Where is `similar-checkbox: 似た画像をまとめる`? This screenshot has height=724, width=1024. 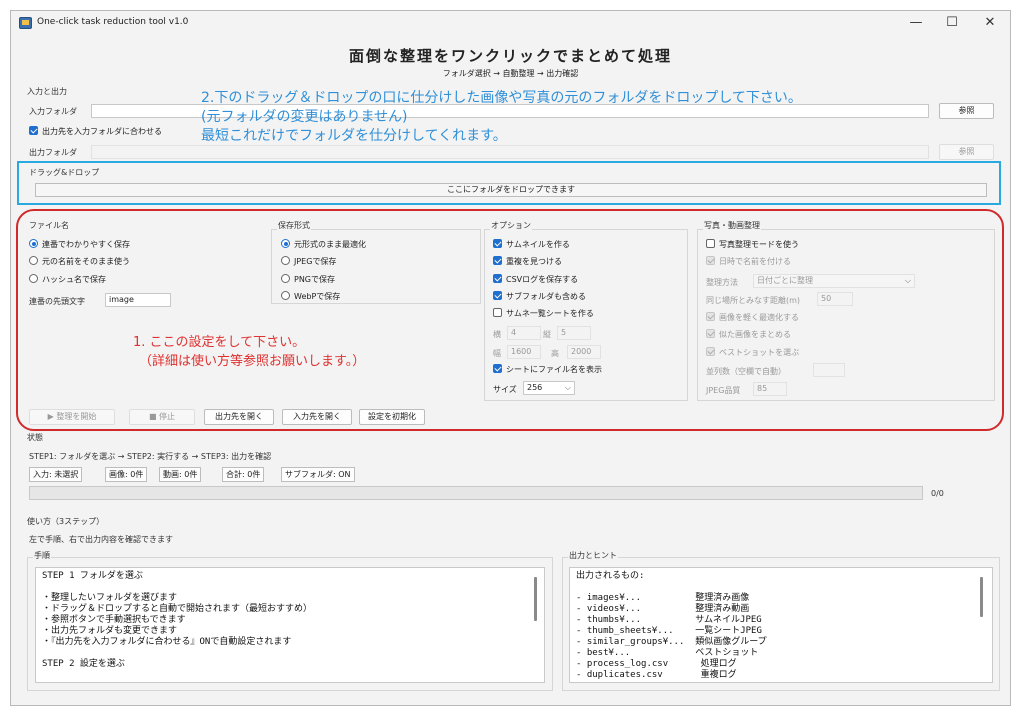 similar-checkbox: 似た画像をまとめる is located at coordinates (748, 334).